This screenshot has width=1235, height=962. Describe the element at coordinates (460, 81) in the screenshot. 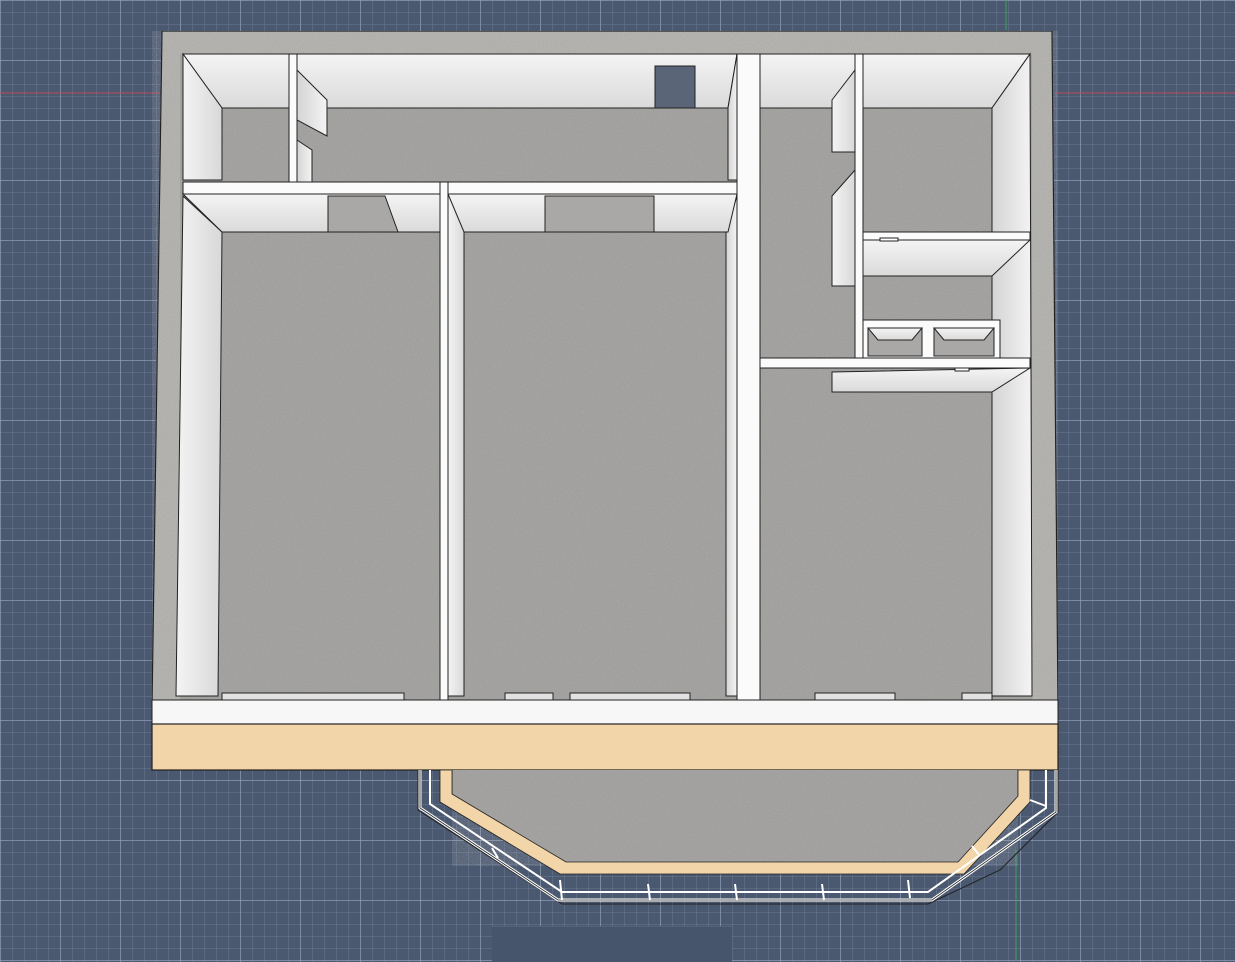

I see `wall-face-north` at that location.